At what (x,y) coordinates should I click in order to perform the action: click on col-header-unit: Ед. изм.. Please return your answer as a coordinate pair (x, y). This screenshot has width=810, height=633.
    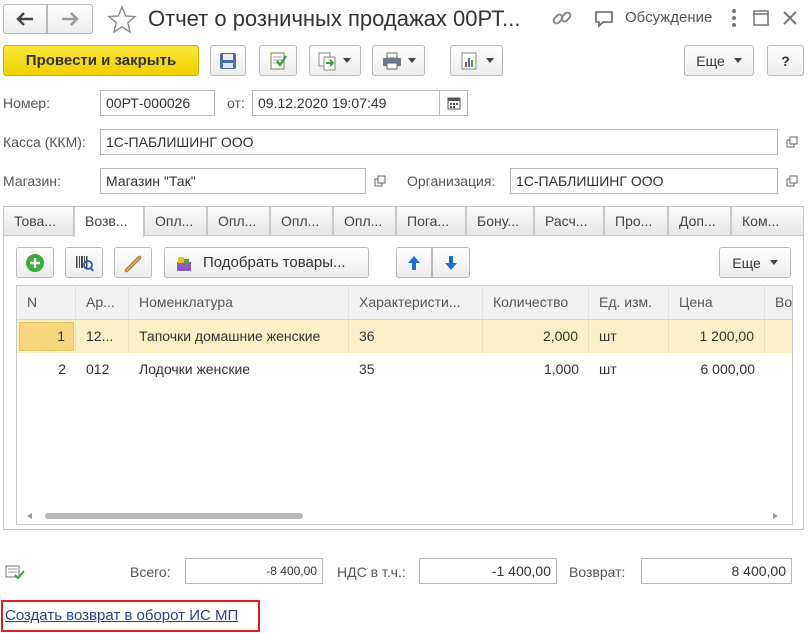
    Looking at the image, I should click on (629, 302).